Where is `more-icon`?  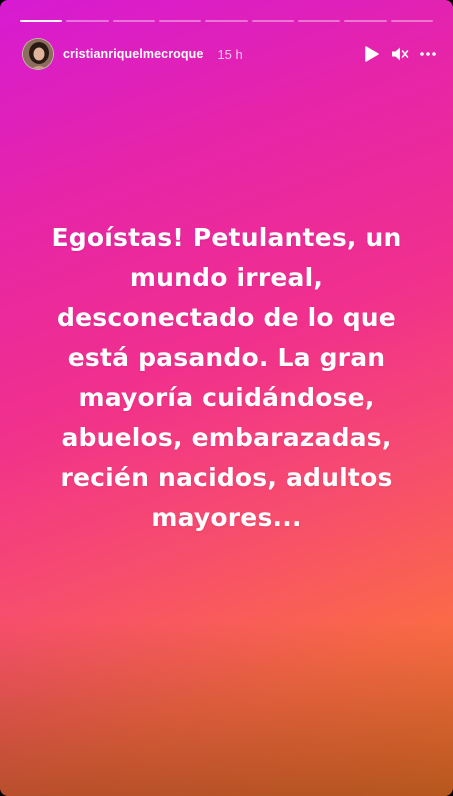
more-icon is located at coordinates (428, 54).